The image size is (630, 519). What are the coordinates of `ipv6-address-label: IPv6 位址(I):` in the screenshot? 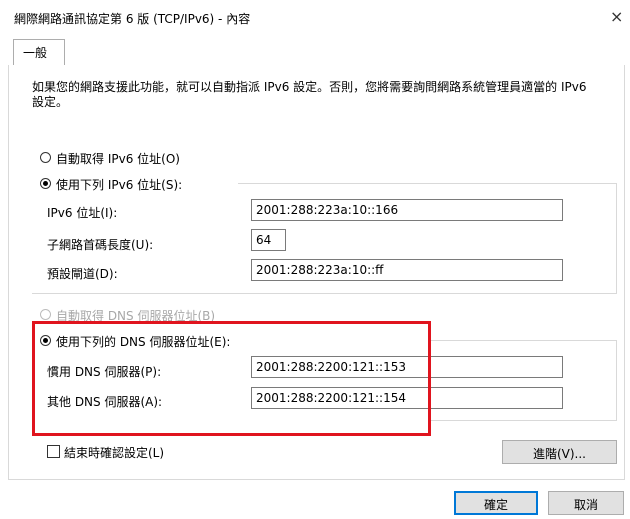 It's located at (82, 213).